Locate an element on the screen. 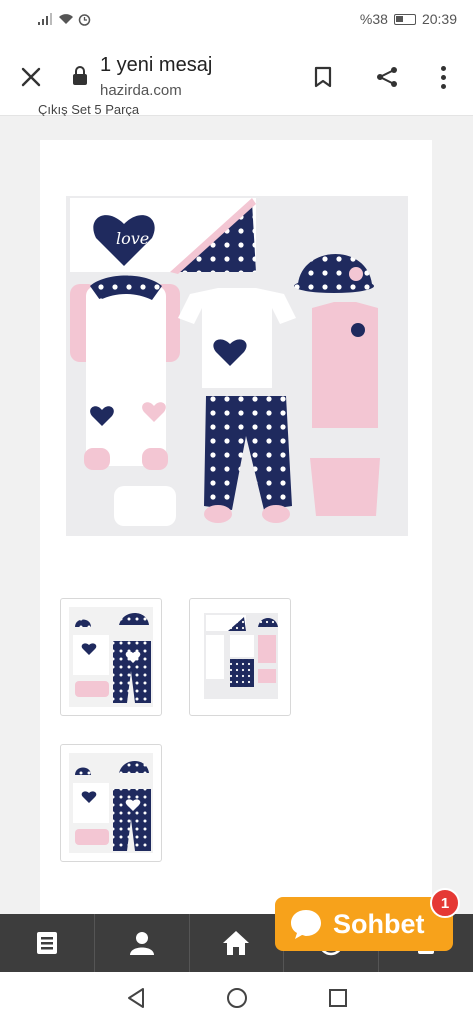 This screenshot has height=1024, width=473. love-text: love is located at coordinates (132, 238).